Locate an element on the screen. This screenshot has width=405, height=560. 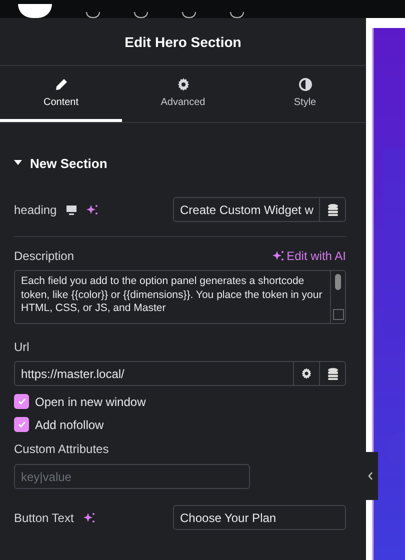
desktop-icon is located at coordinates (71, 209).